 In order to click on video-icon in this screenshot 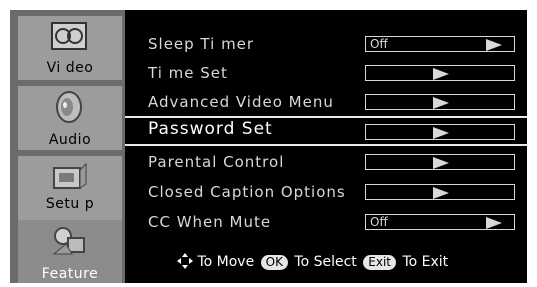, I will do `click(69, 36)`.